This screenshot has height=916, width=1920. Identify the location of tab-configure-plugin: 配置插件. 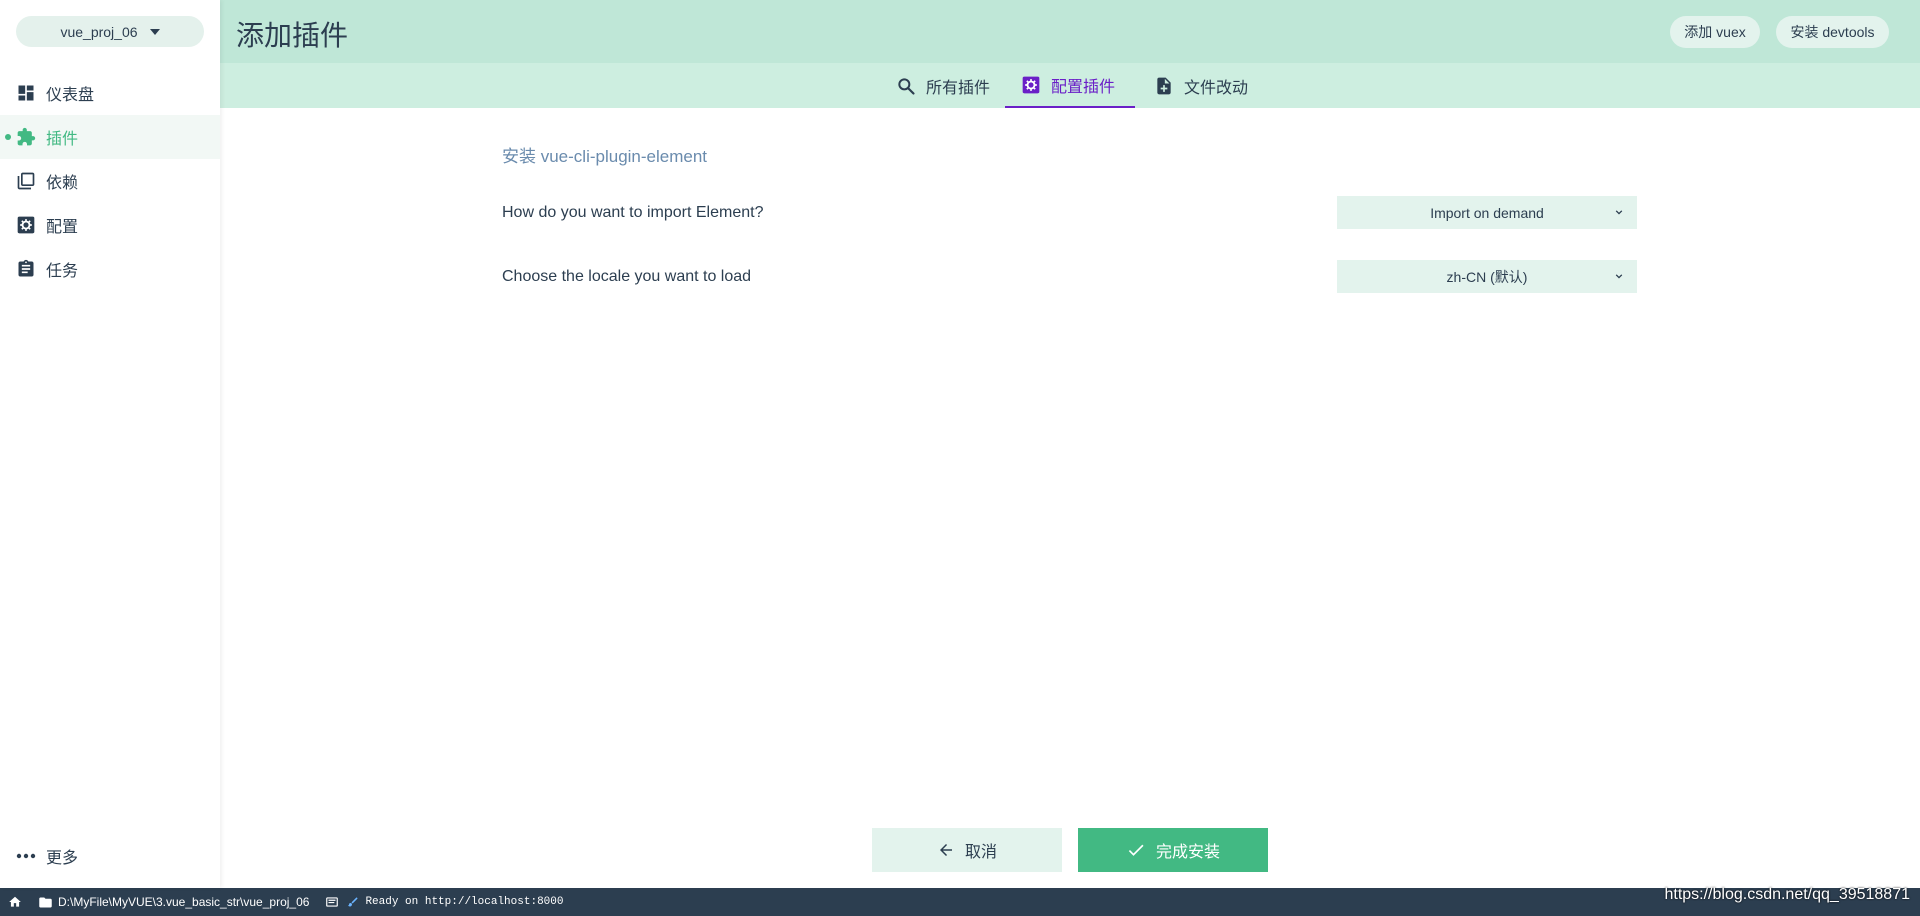
(1070, 85).